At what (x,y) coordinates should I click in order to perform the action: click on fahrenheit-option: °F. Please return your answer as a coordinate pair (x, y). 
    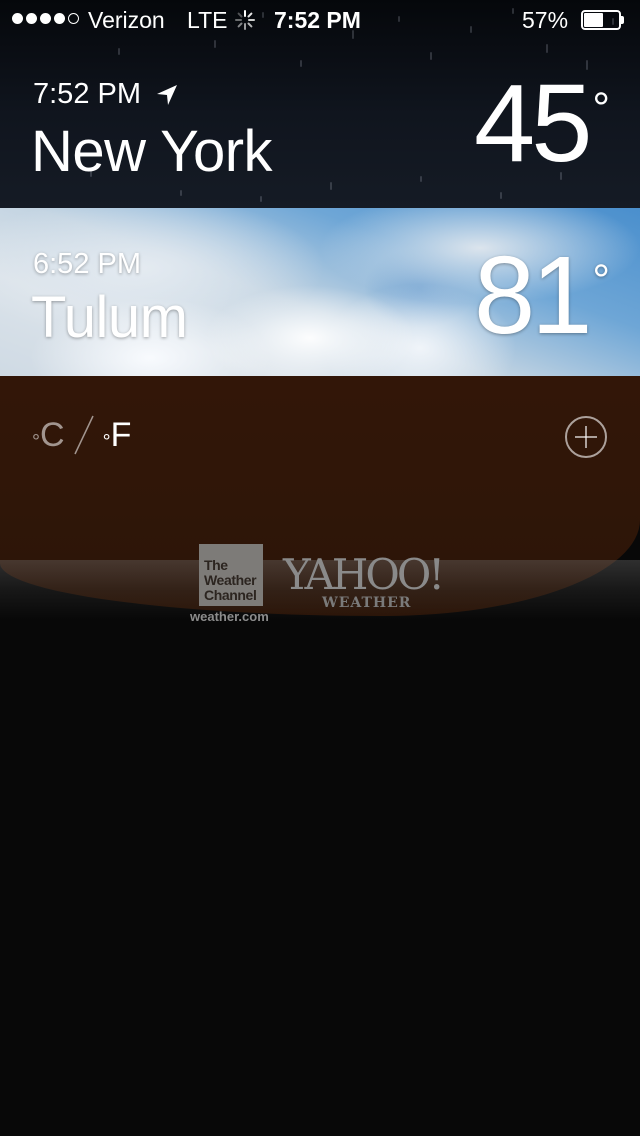
    Looking at the image, I should click on (117, 435).